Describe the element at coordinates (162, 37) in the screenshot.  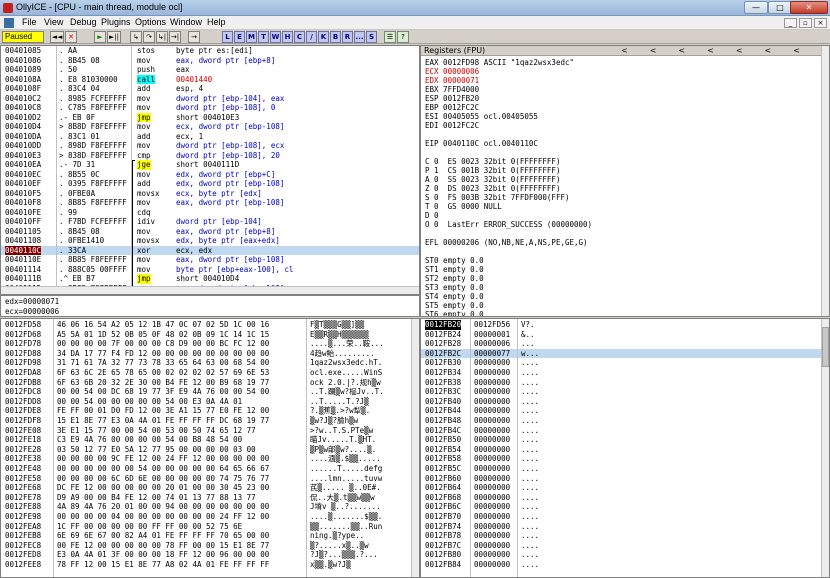
I see `trace-into-button: ↳|` at that location.